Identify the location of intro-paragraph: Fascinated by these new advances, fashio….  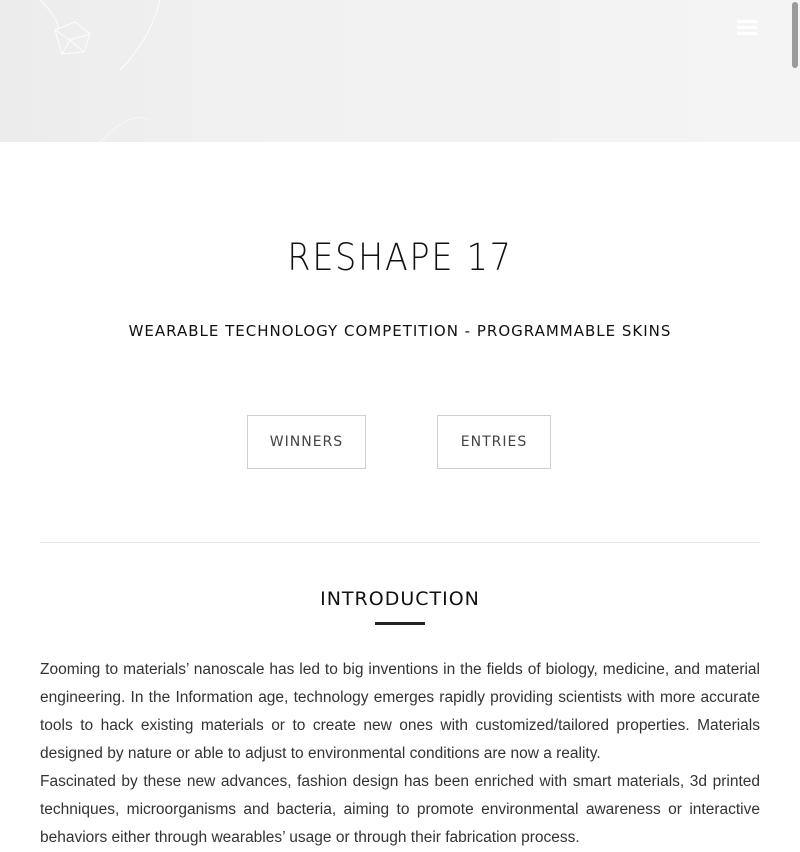
(400, 809).